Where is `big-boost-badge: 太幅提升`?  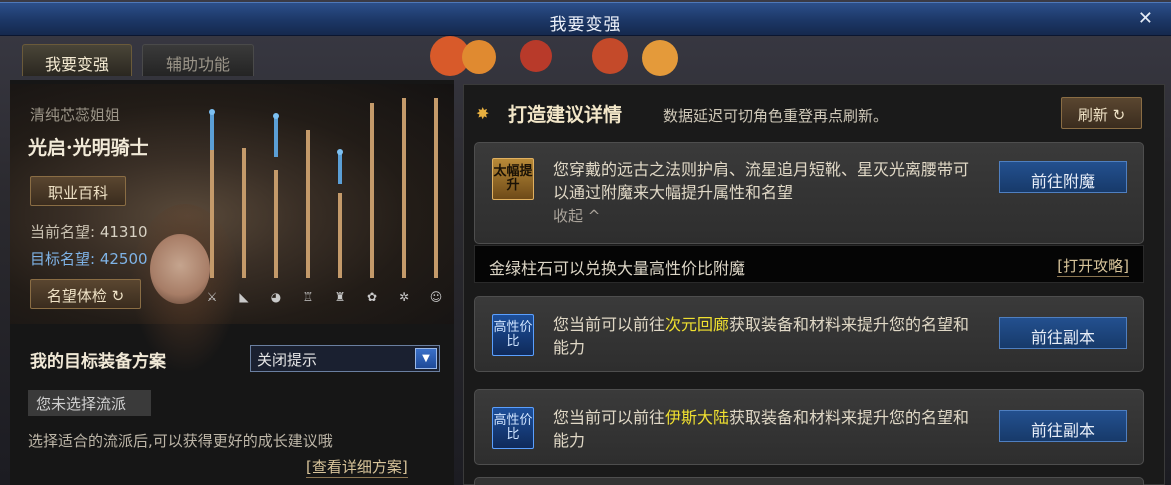
big-boost-badge: 太幅提升 is located at coordinates (513, 179).